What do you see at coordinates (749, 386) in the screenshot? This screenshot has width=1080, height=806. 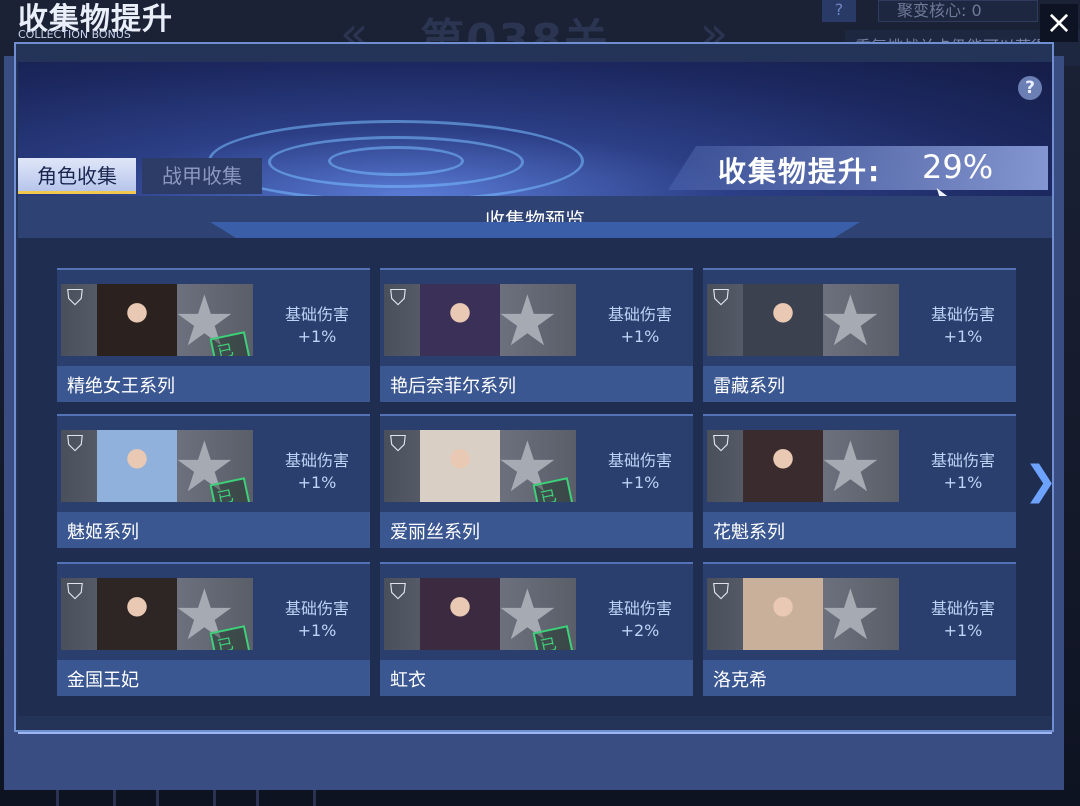 I see `card-name: 雷藏系列` at bounding box center [749, 386].